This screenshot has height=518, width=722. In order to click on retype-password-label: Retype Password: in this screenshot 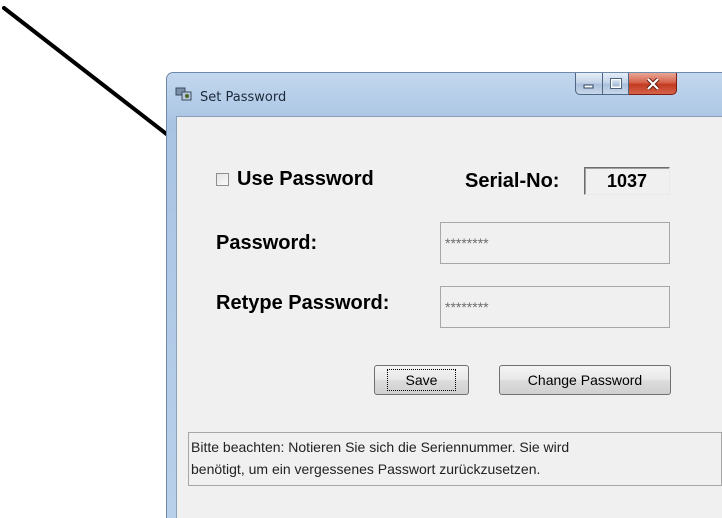, I will do `click(303, 303)`.